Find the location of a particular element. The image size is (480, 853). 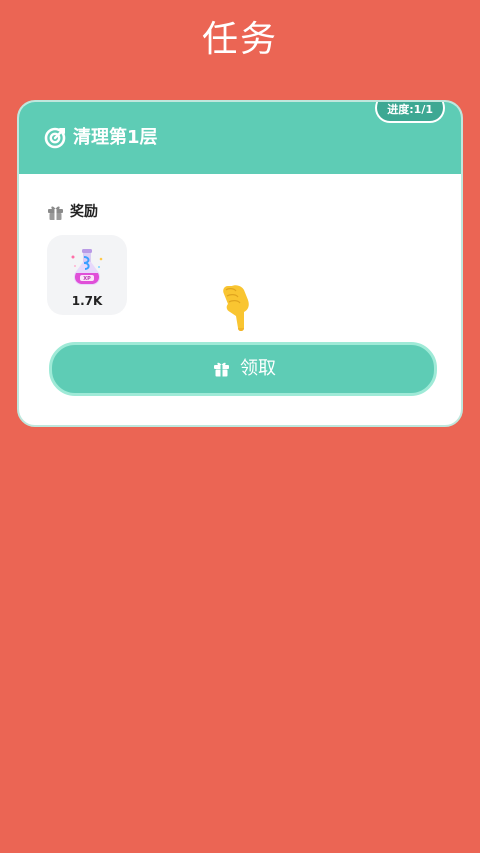

progress-text: 进度:1/1 is located at coordinates (410, 109).